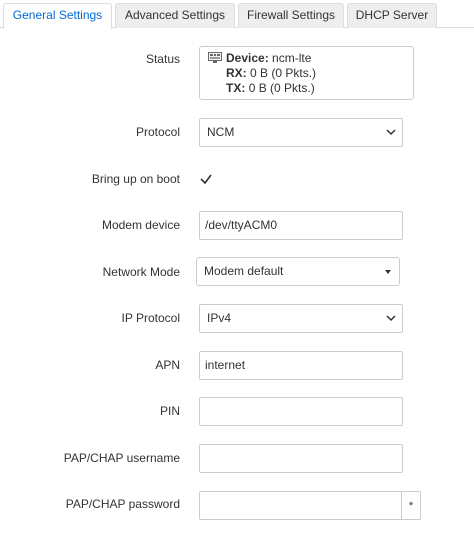 This screenshot has height=534, width=474. I want to click on status-label: Status, so click(162, 59).